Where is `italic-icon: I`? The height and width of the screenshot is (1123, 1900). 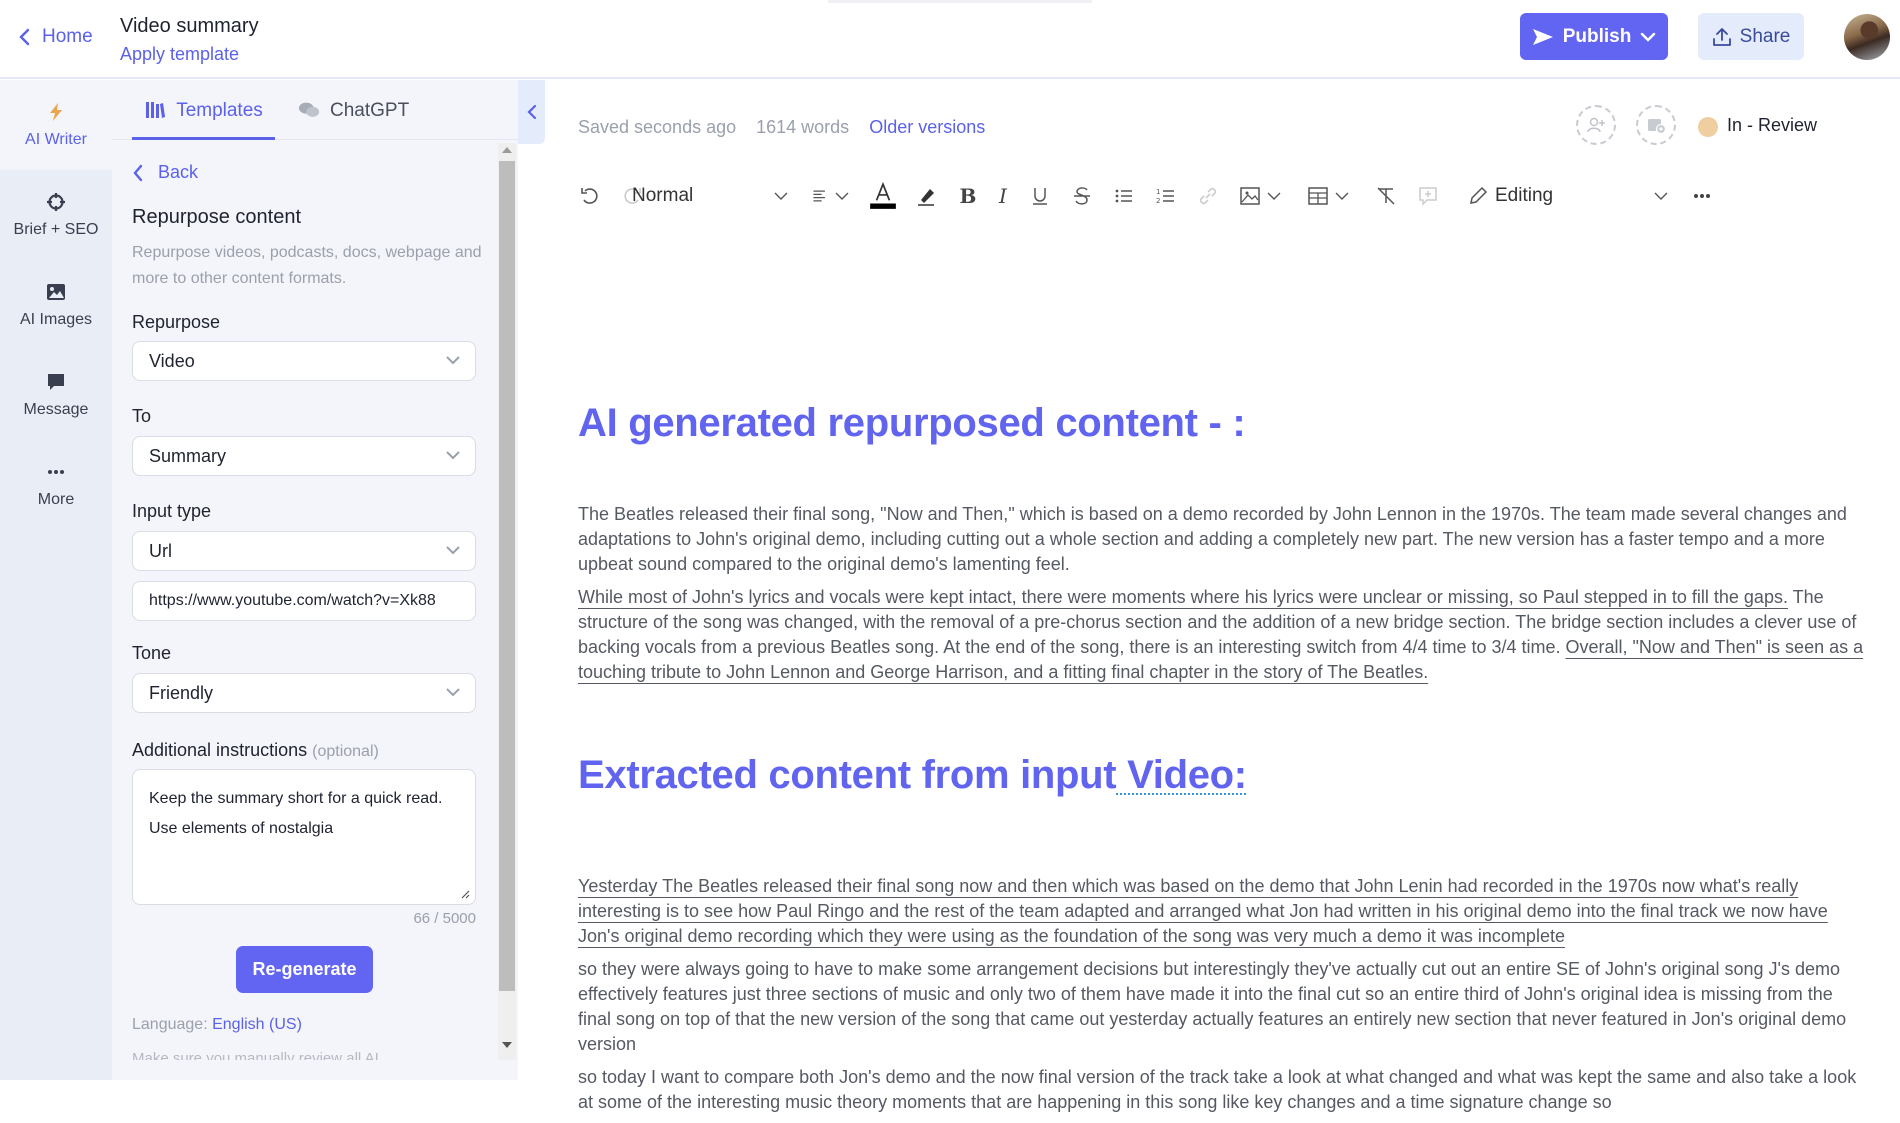
italic-icon: I is located at coordinates (1003, 196).